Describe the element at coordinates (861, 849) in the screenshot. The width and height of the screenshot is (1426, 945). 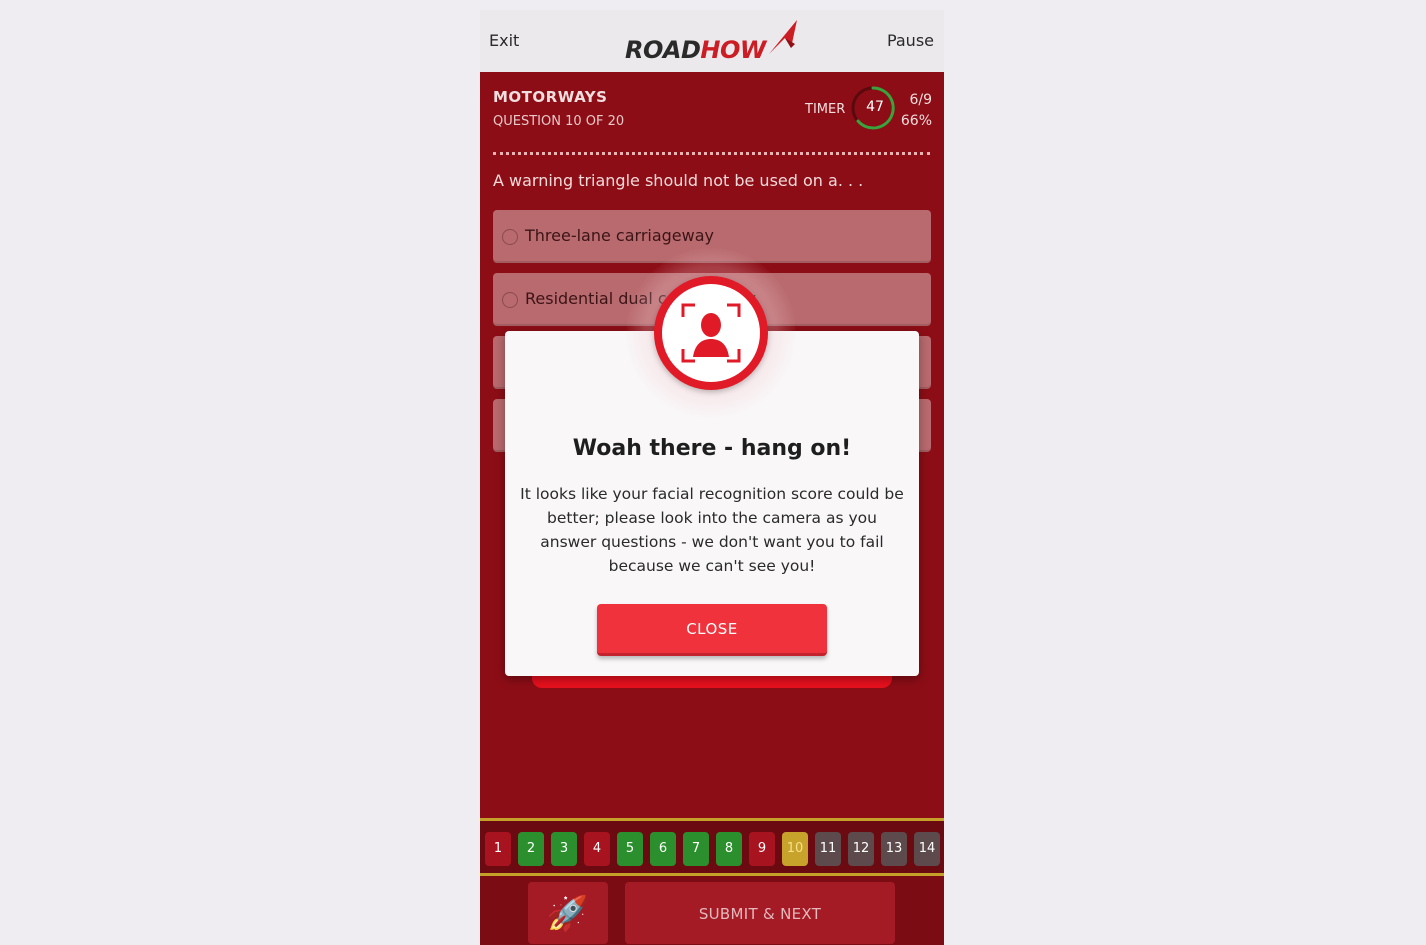
I see `question-nav-item: 12` at that location.